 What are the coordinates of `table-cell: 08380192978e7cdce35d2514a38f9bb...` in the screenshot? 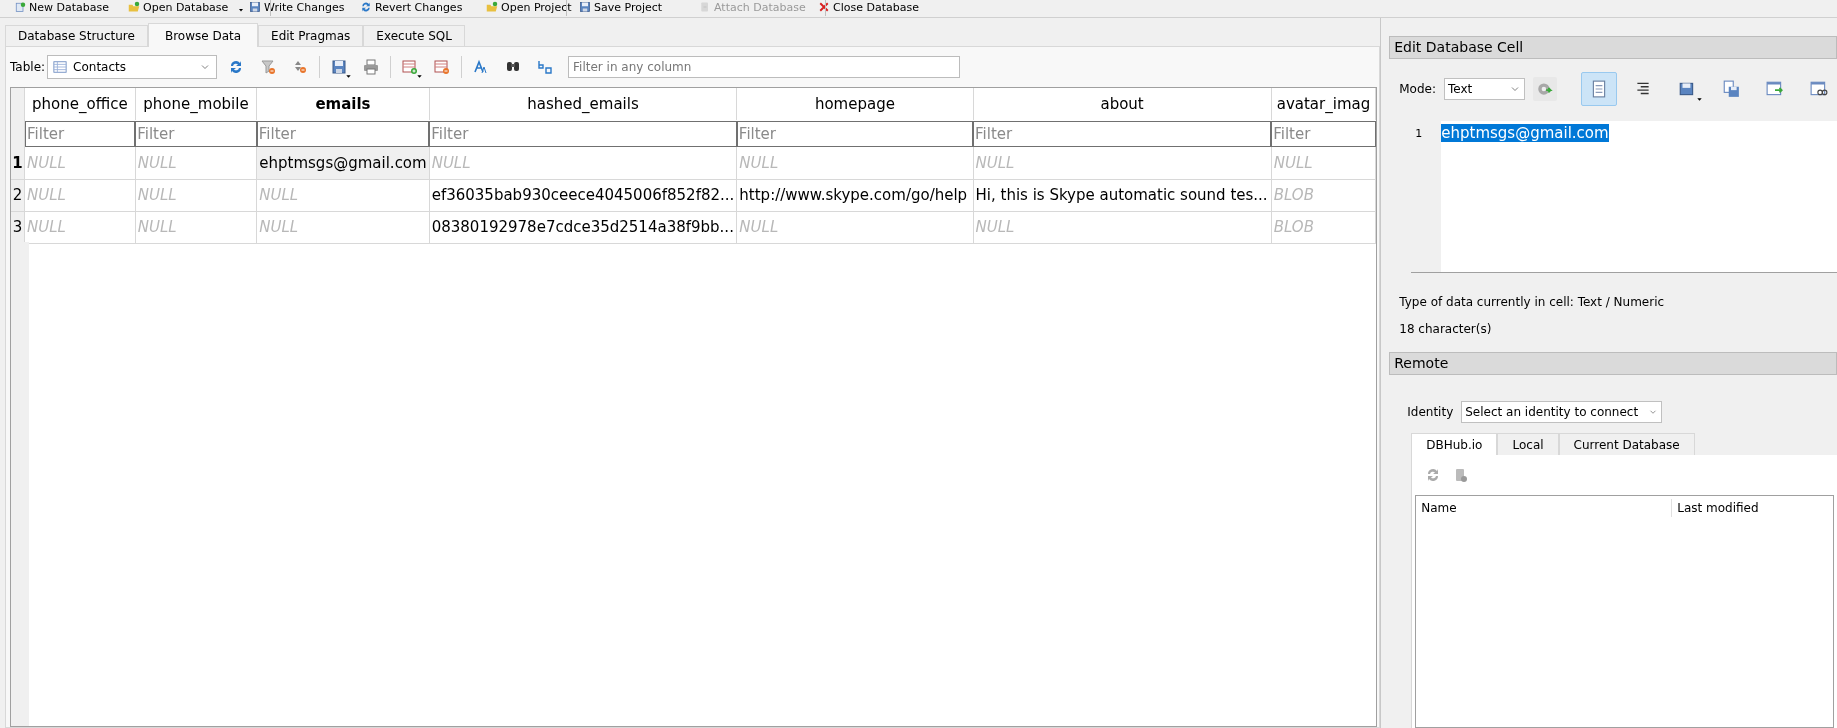 It's located at (583, 227).